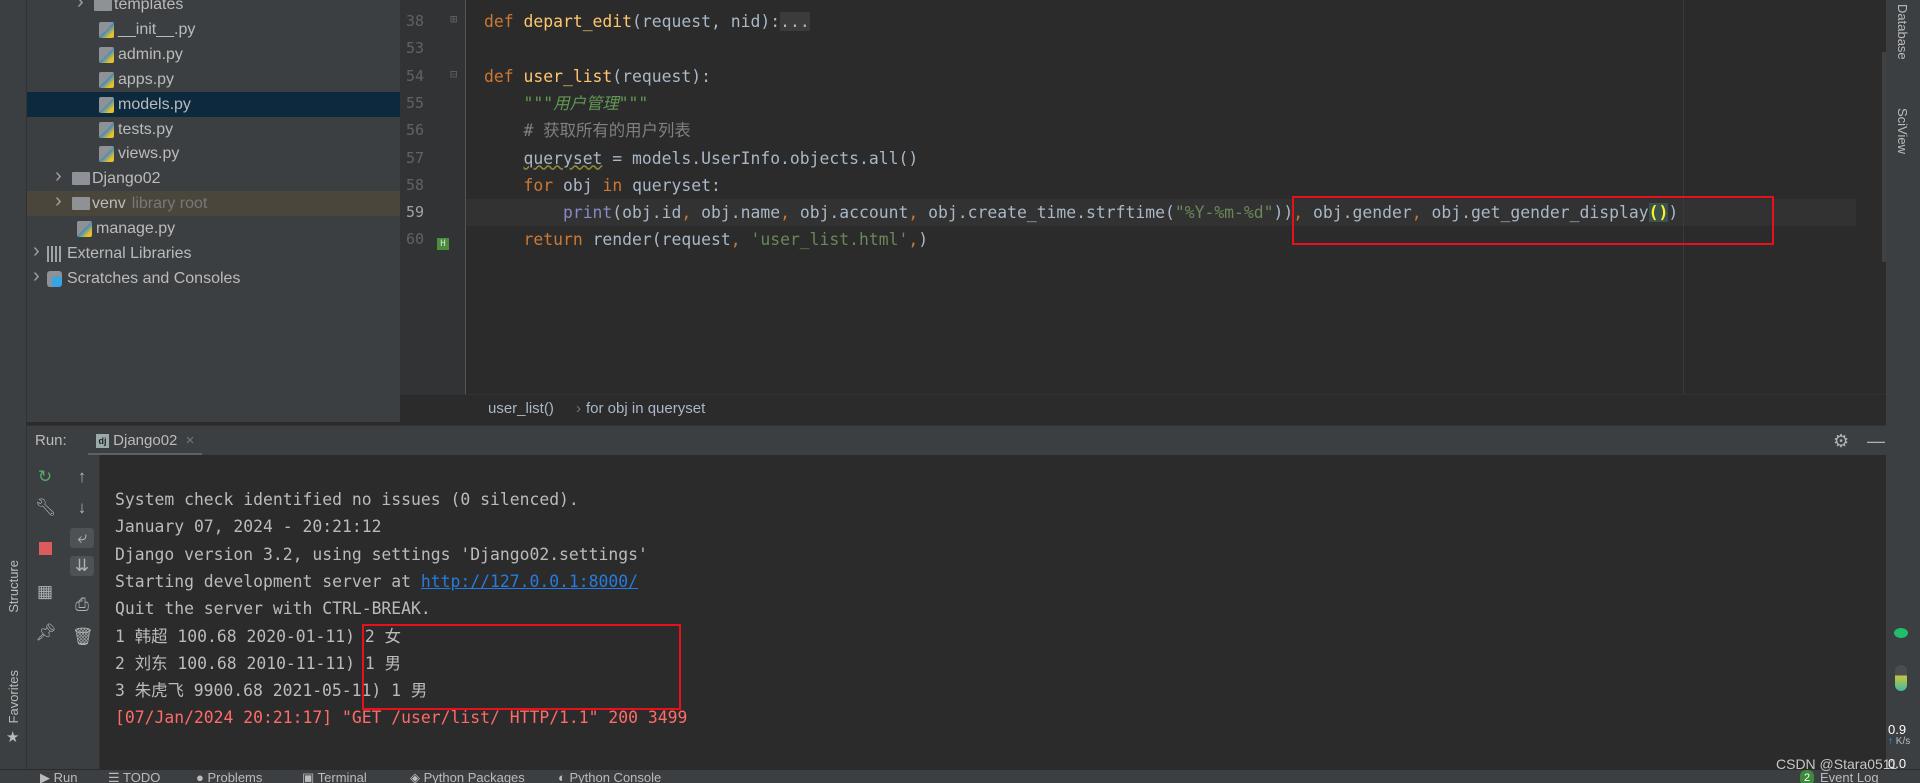 This screenshot has width=1920, height=783. What do you see at coordinates (45, 592) in the screenshot?
I see `layout-icon: ▦` at bounding box center [45, 592].